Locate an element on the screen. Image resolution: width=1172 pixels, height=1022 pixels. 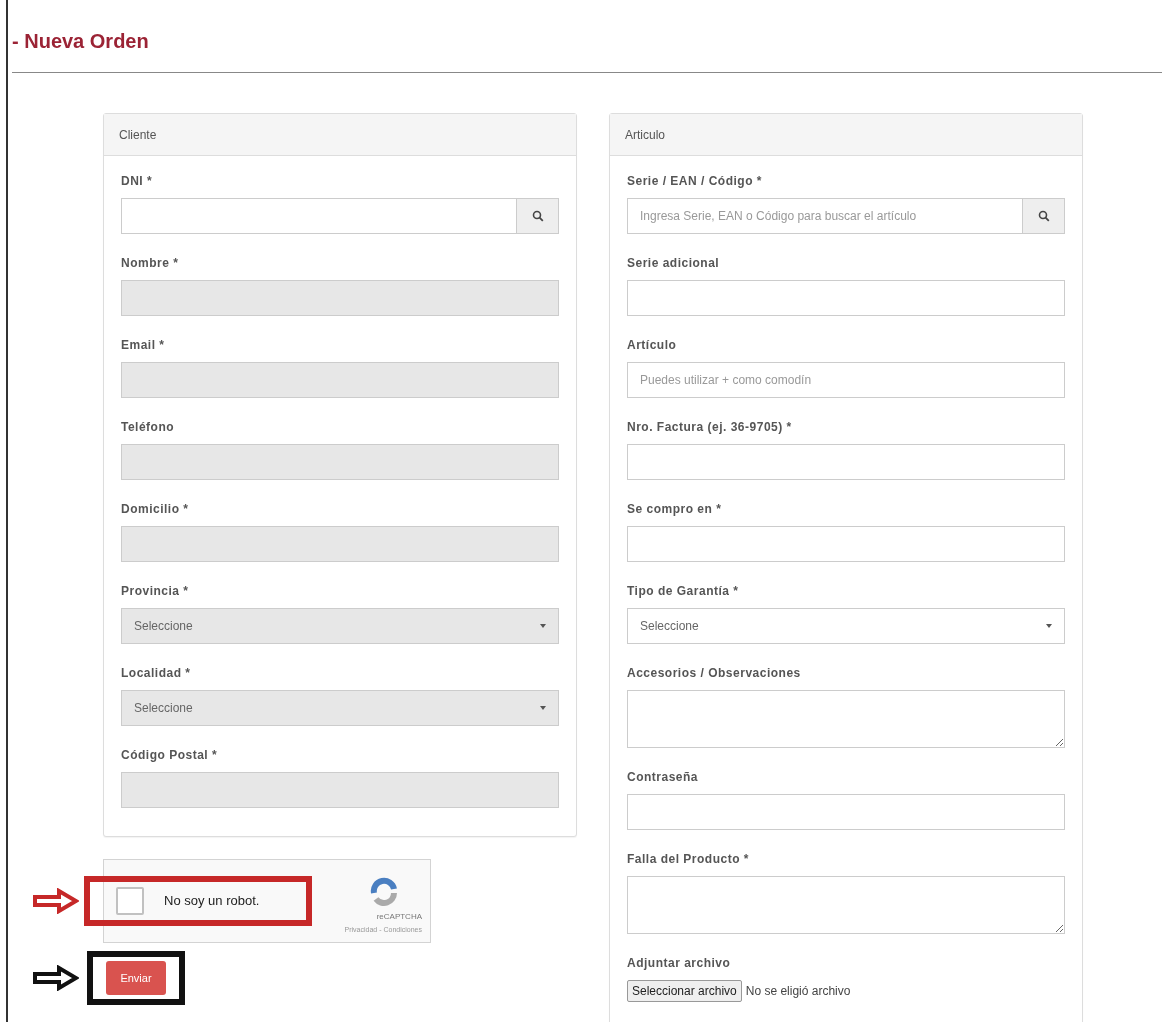
field-label: Serie / EAN / Código * is located at coordinates (695, 181).